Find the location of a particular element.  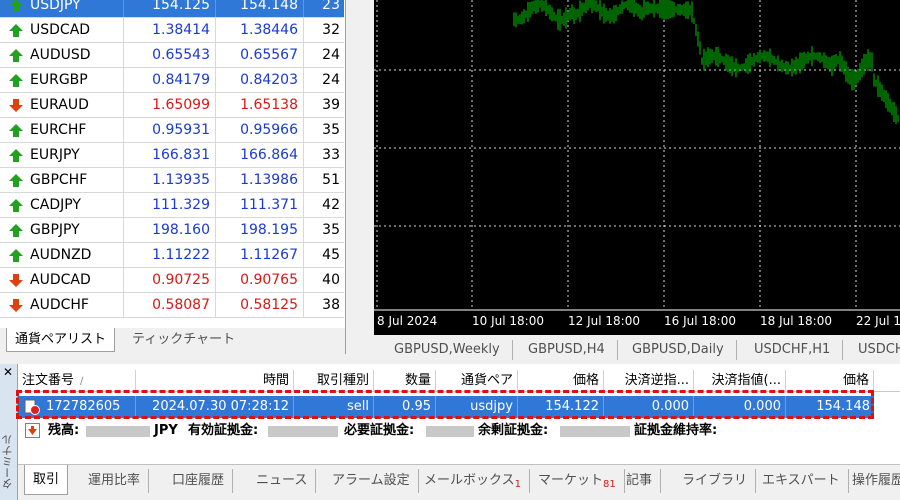

symbol-row-euraud: EURAUD 1.65099 1.65138 39 is located at coordinates (172, 105).